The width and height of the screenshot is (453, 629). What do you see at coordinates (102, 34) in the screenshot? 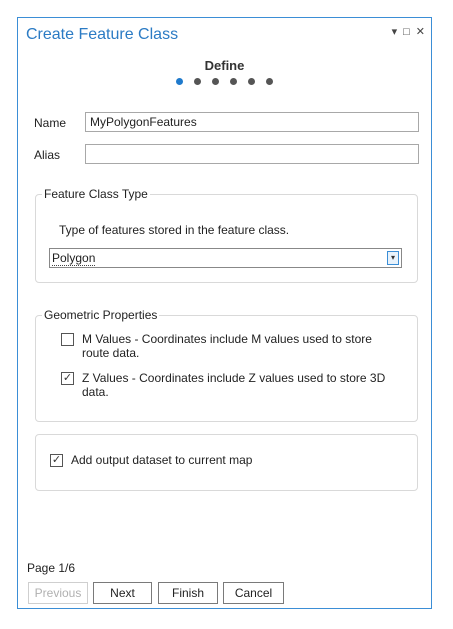
I see `pane-title: Create Feature Class` at bounding box center [102, 34].